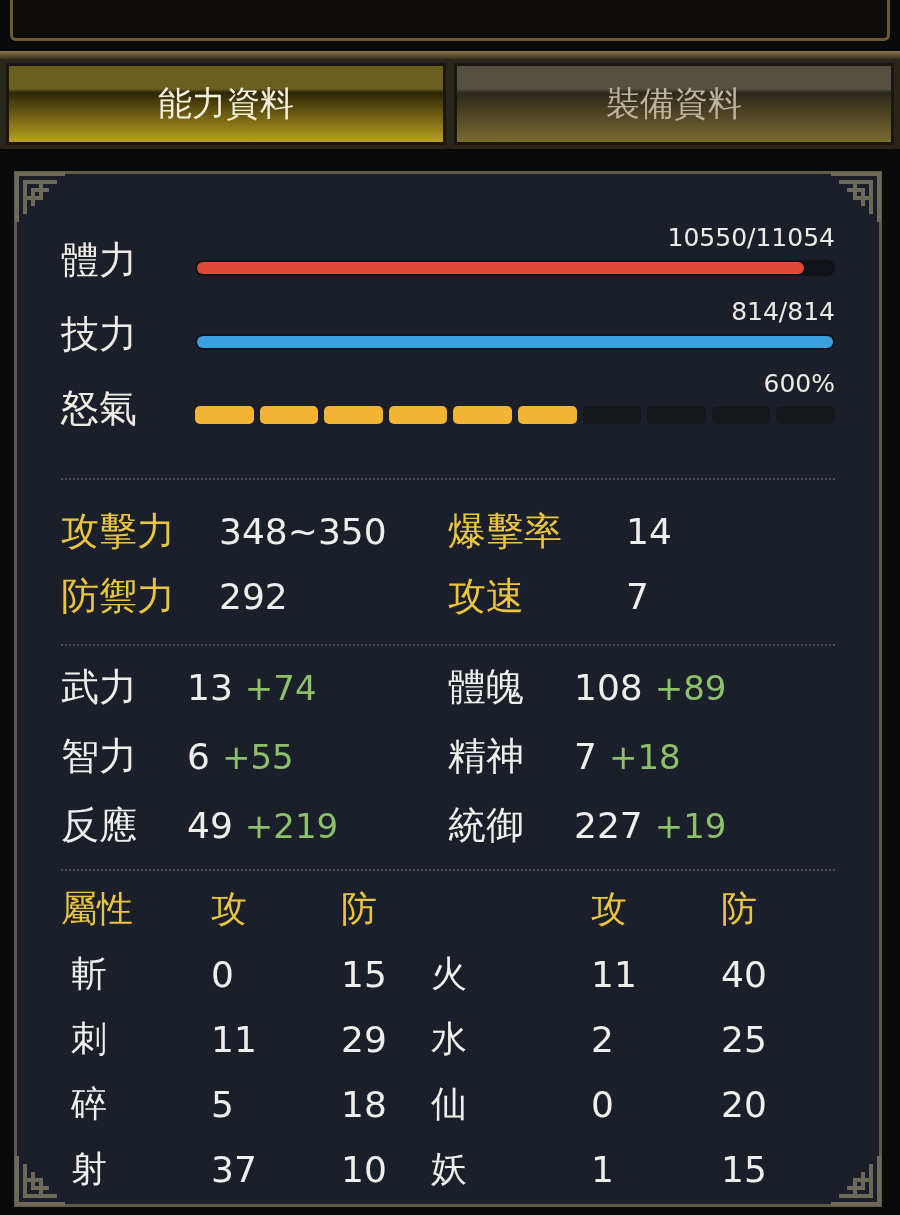 This screenshot has height=1215, width=900. What do you see at coordinates (99, 260) in the screenshot?
I see `gauge-label: 體力` at bounding box center [99, 260].